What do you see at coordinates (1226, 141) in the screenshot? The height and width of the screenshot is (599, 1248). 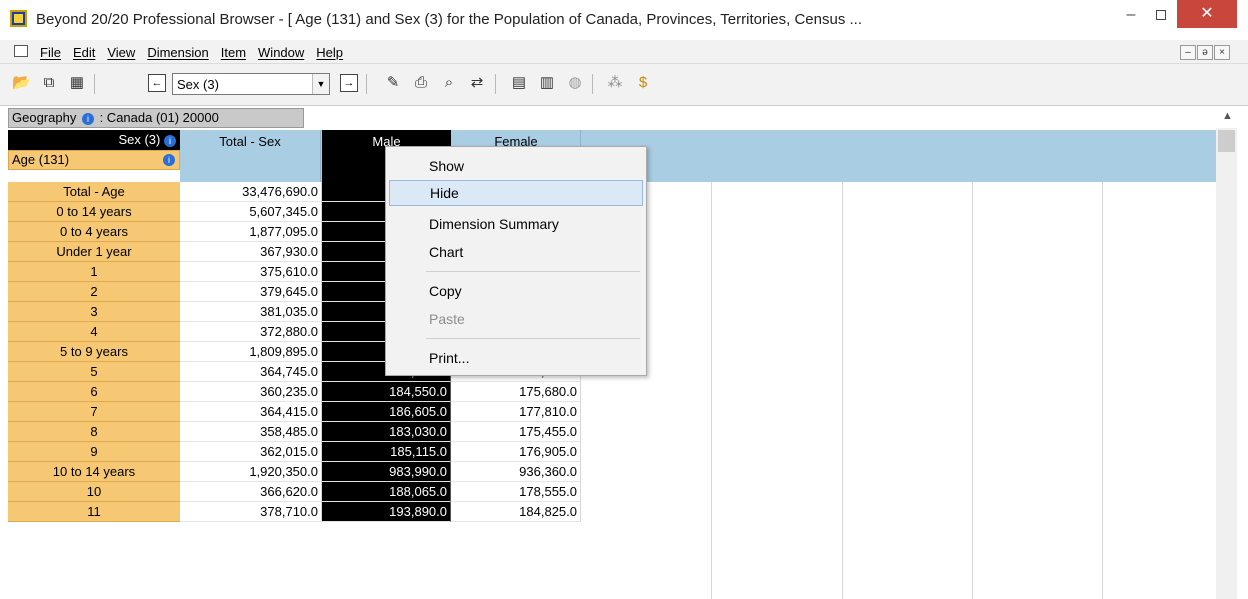 I see `scroll-thumb` at bounding box center [1226, 141].